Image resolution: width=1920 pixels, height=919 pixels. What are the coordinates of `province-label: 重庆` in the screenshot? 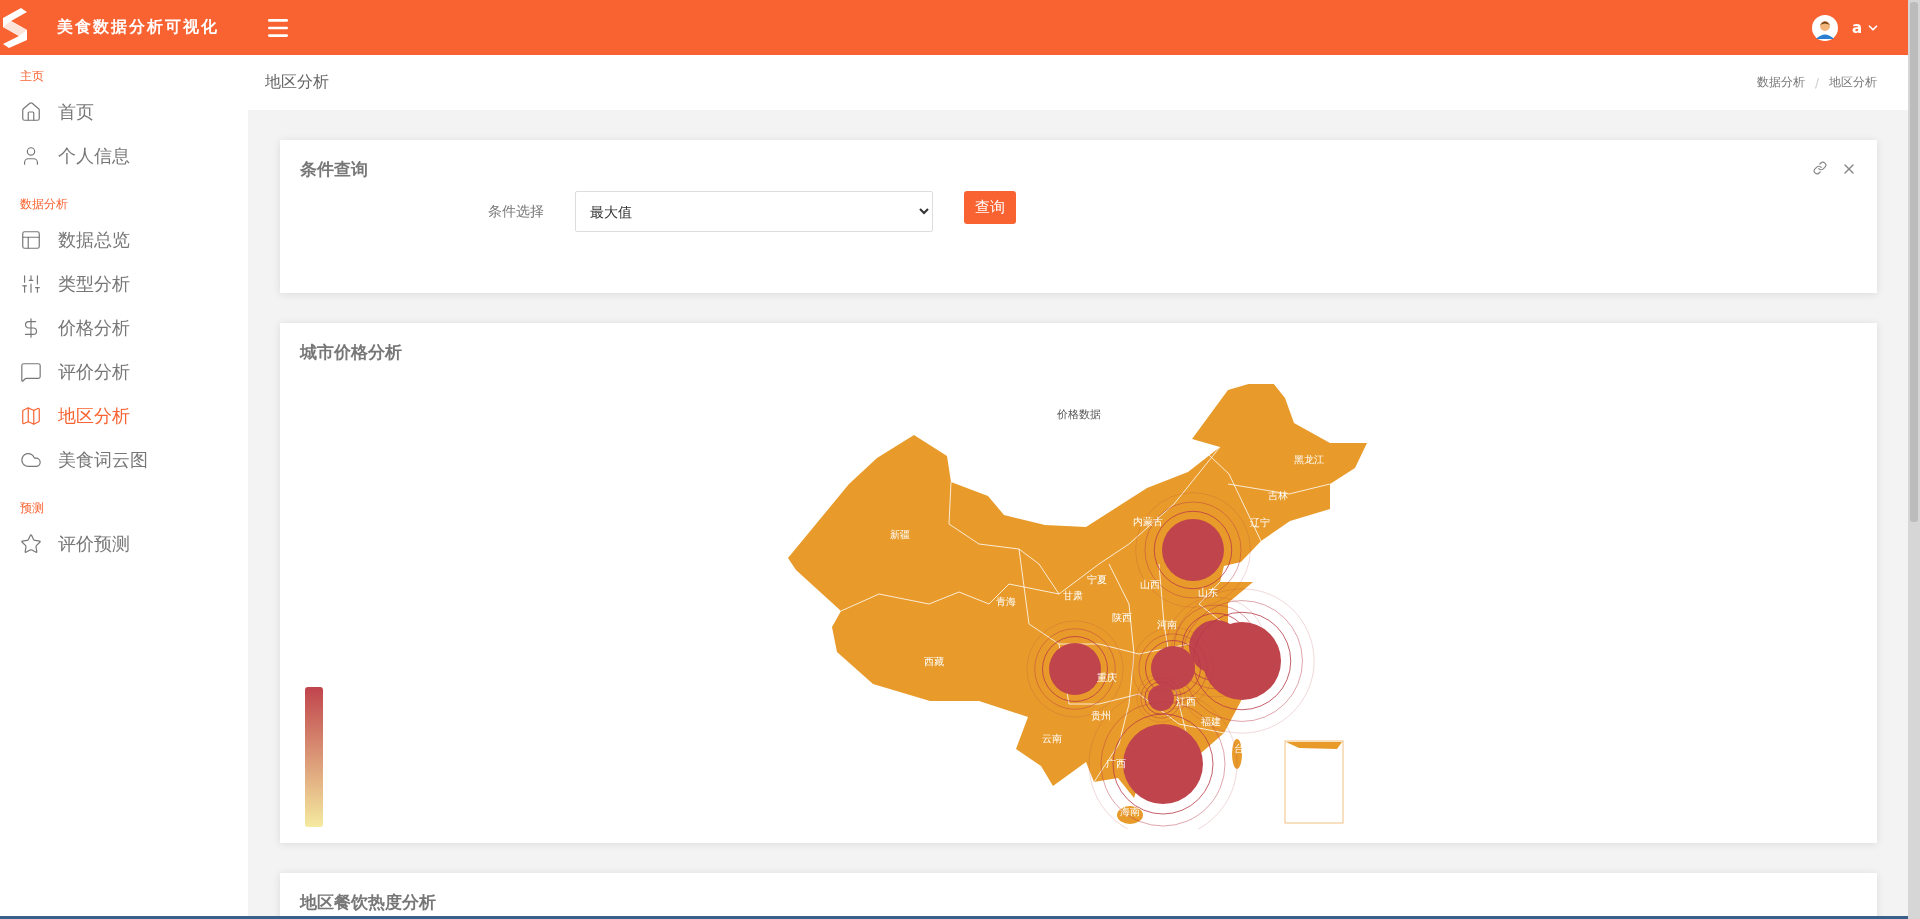 It's located at (1106, 677).